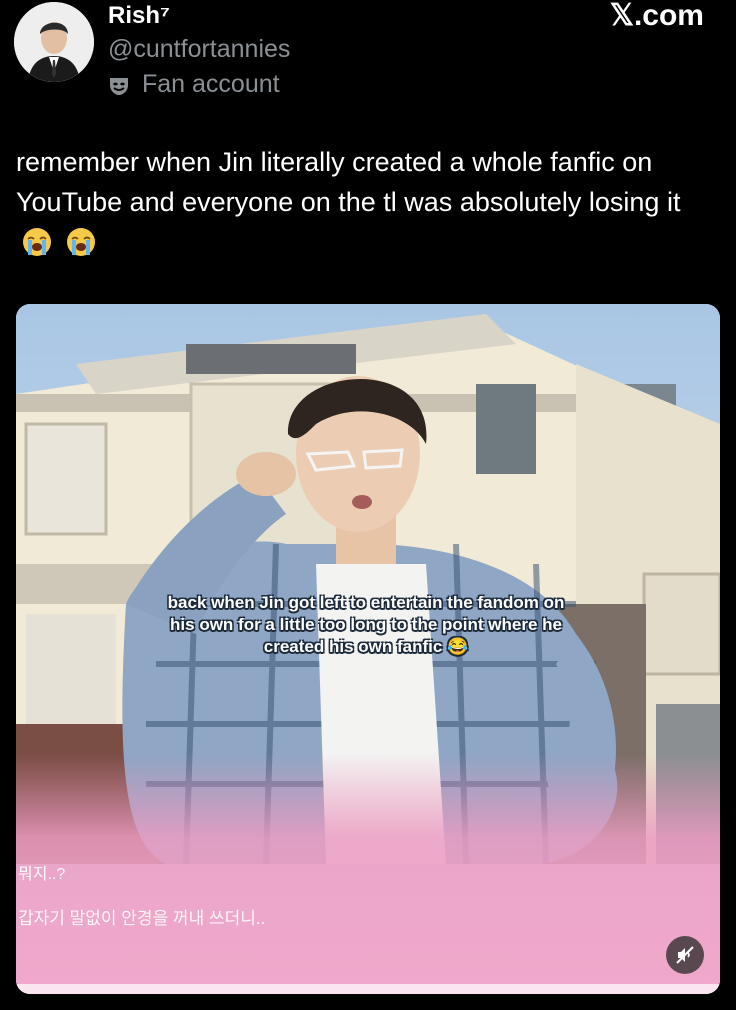 The width and height of the screenshot is (736, 1010). What do you see at coordinates (139, 16) in the screenshot?
I see `author-display-name: Rish⁷` at bounding box center [139, 16].